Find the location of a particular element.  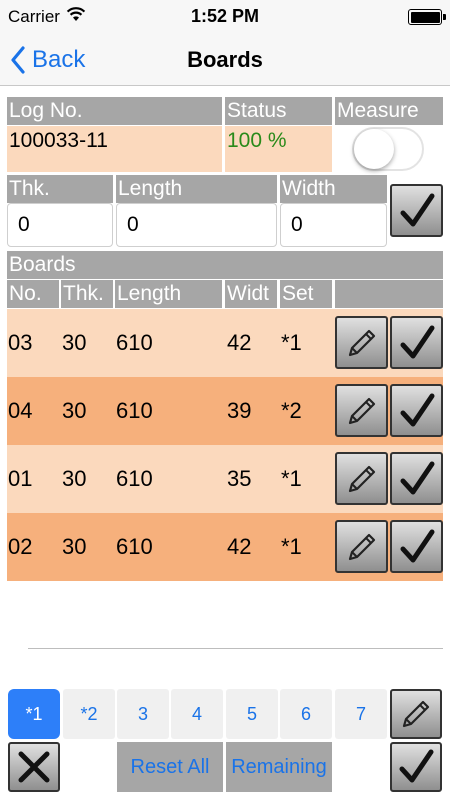

row-no: 02 is located at coordinates (20, 546).